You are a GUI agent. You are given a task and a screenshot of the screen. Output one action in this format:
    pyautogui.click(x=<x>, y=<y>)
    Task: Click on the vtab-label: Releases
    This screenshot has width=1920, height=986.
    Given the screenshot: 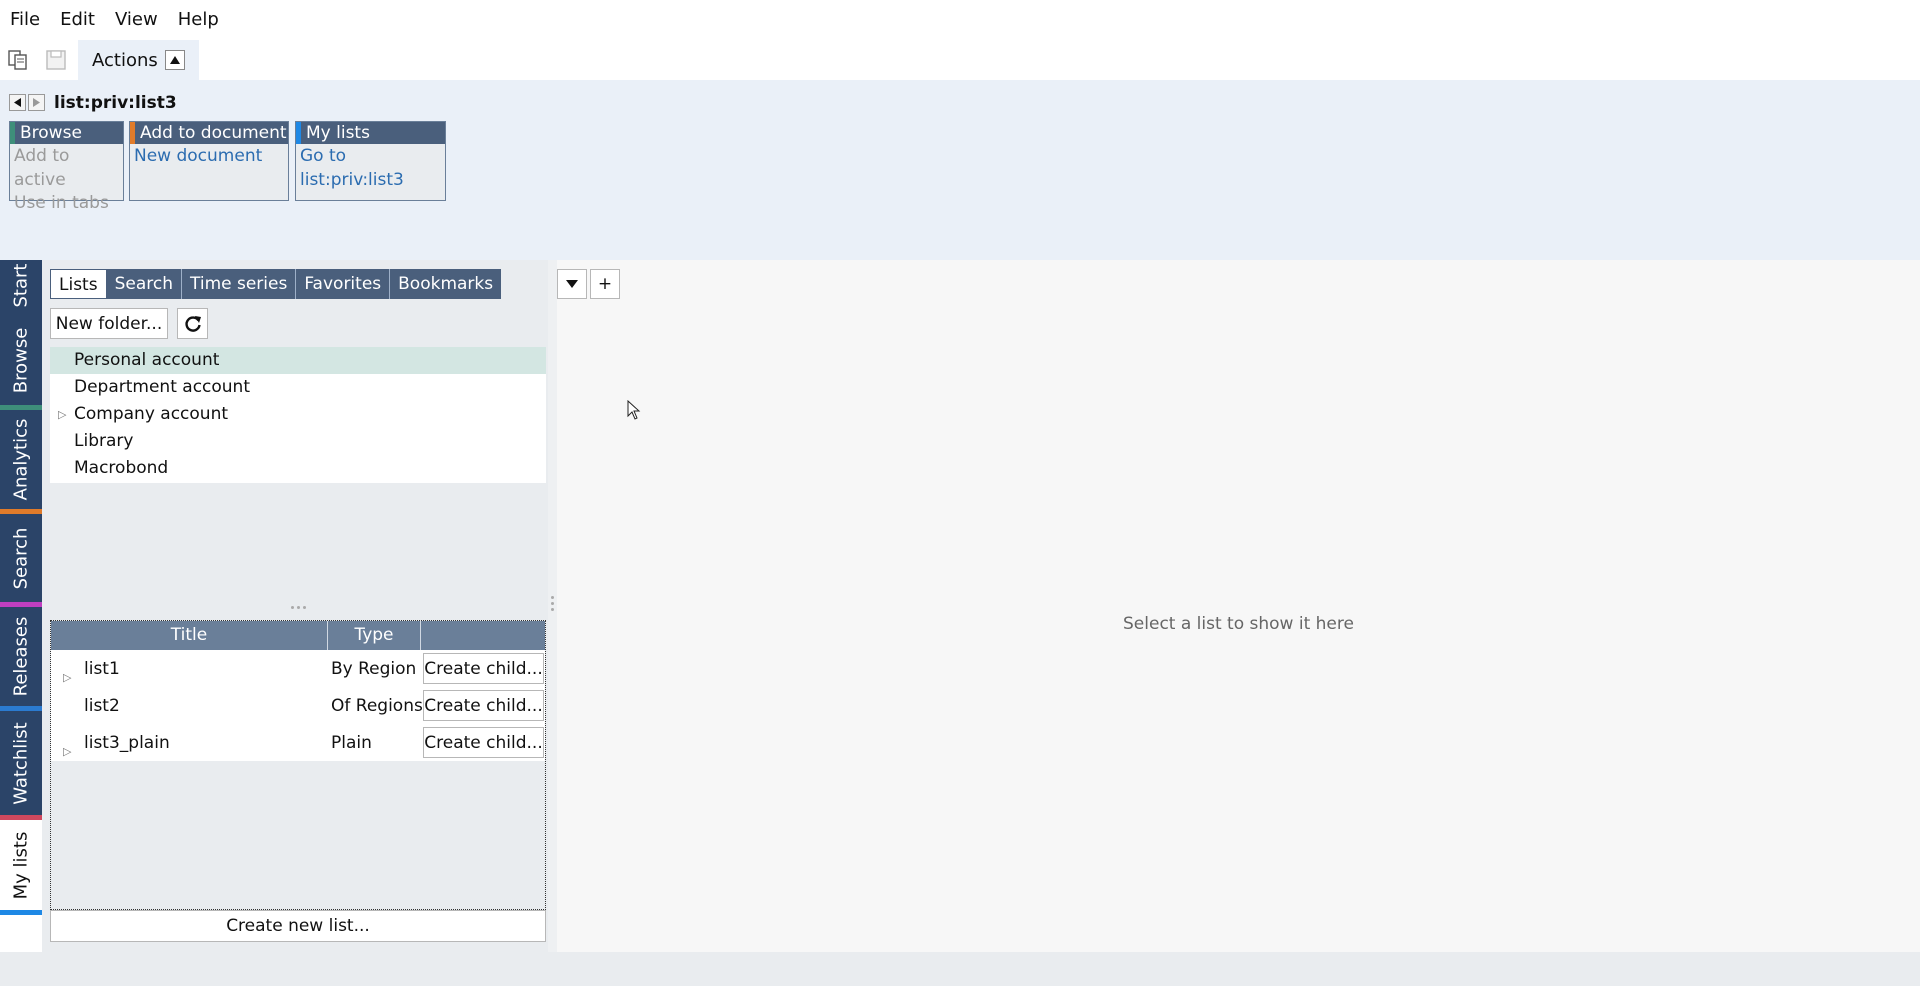 What is the action you would take?
    pyautogui.click(x=21, y=656)
    